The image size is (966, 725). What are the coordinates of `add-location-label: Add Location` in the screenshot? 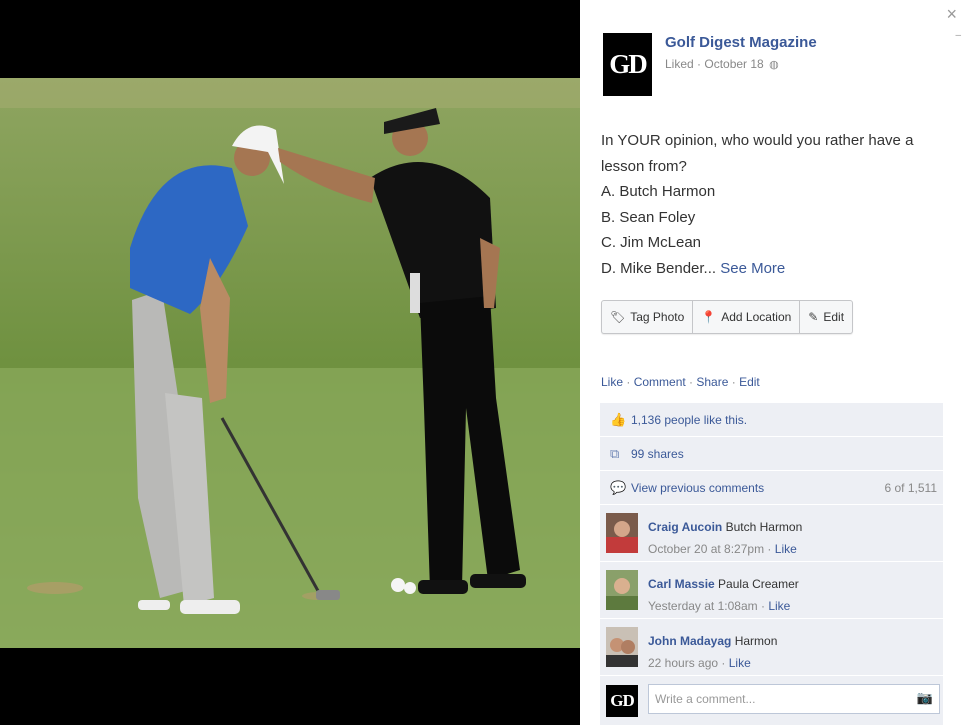 It's located at (756, 317).